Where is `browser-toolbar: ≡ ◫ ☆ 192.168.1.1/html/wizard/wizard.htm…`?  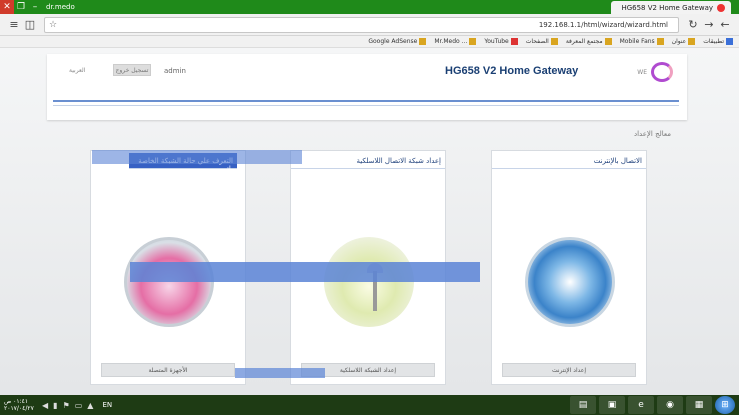
browser-toolbar: ≡ ◫ ☆ 192.168.1.1/html/wizard/wizard.htm… is located at coordinates (369, 25).